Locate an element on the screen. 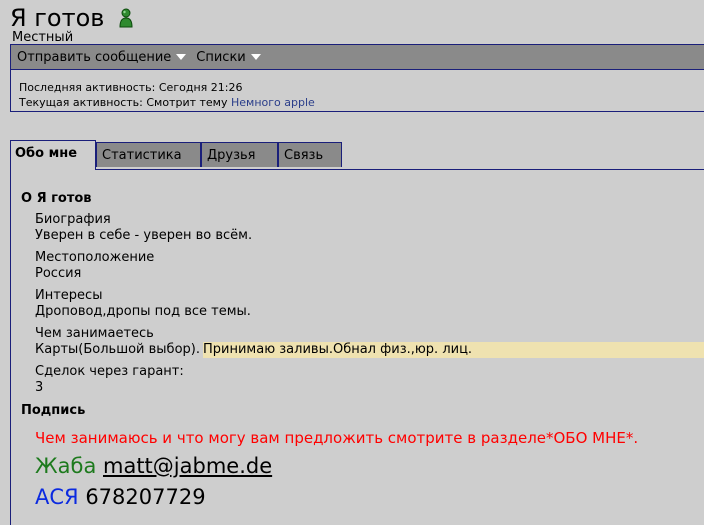  tab-friends: Друзья is located at coordinates (239, 154).